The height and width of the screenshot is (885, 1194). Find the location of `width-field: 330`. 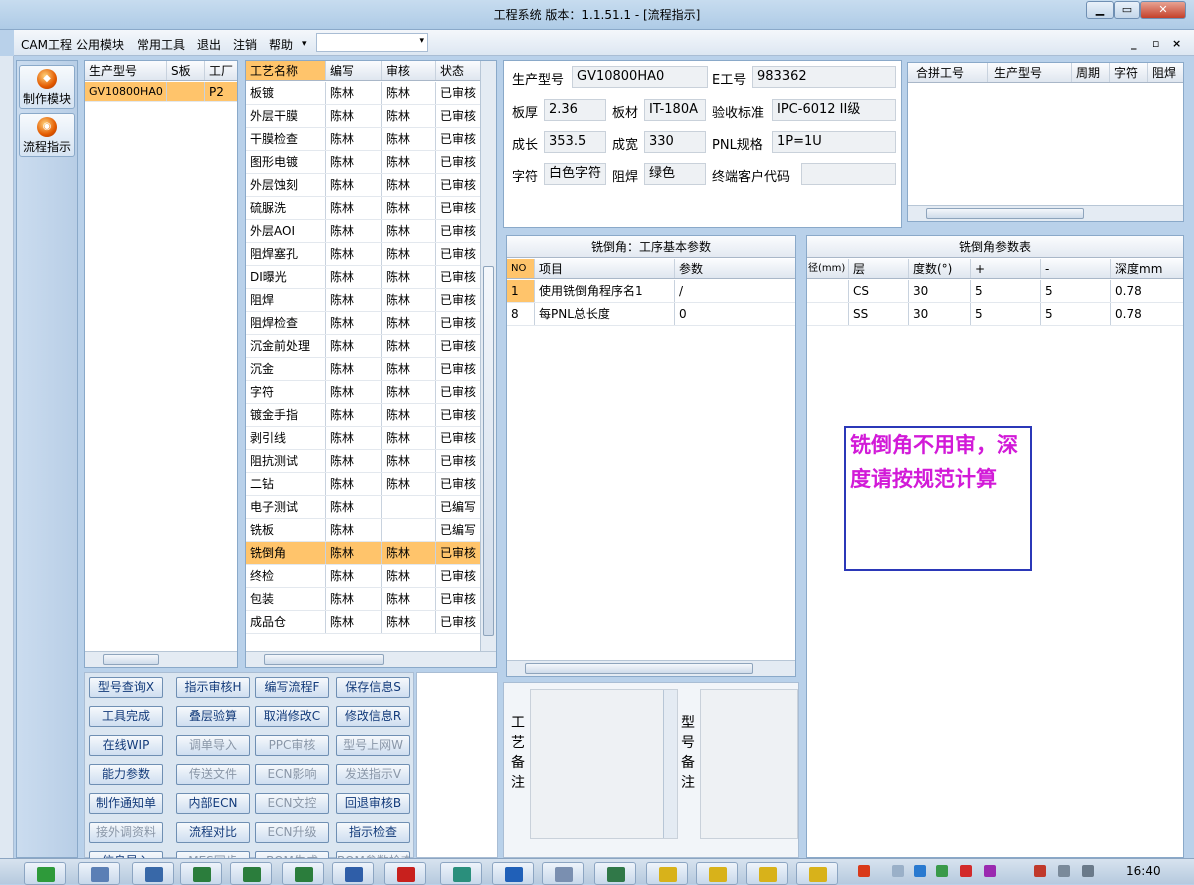

width-field: 330 is located at coordinates (675, 142).